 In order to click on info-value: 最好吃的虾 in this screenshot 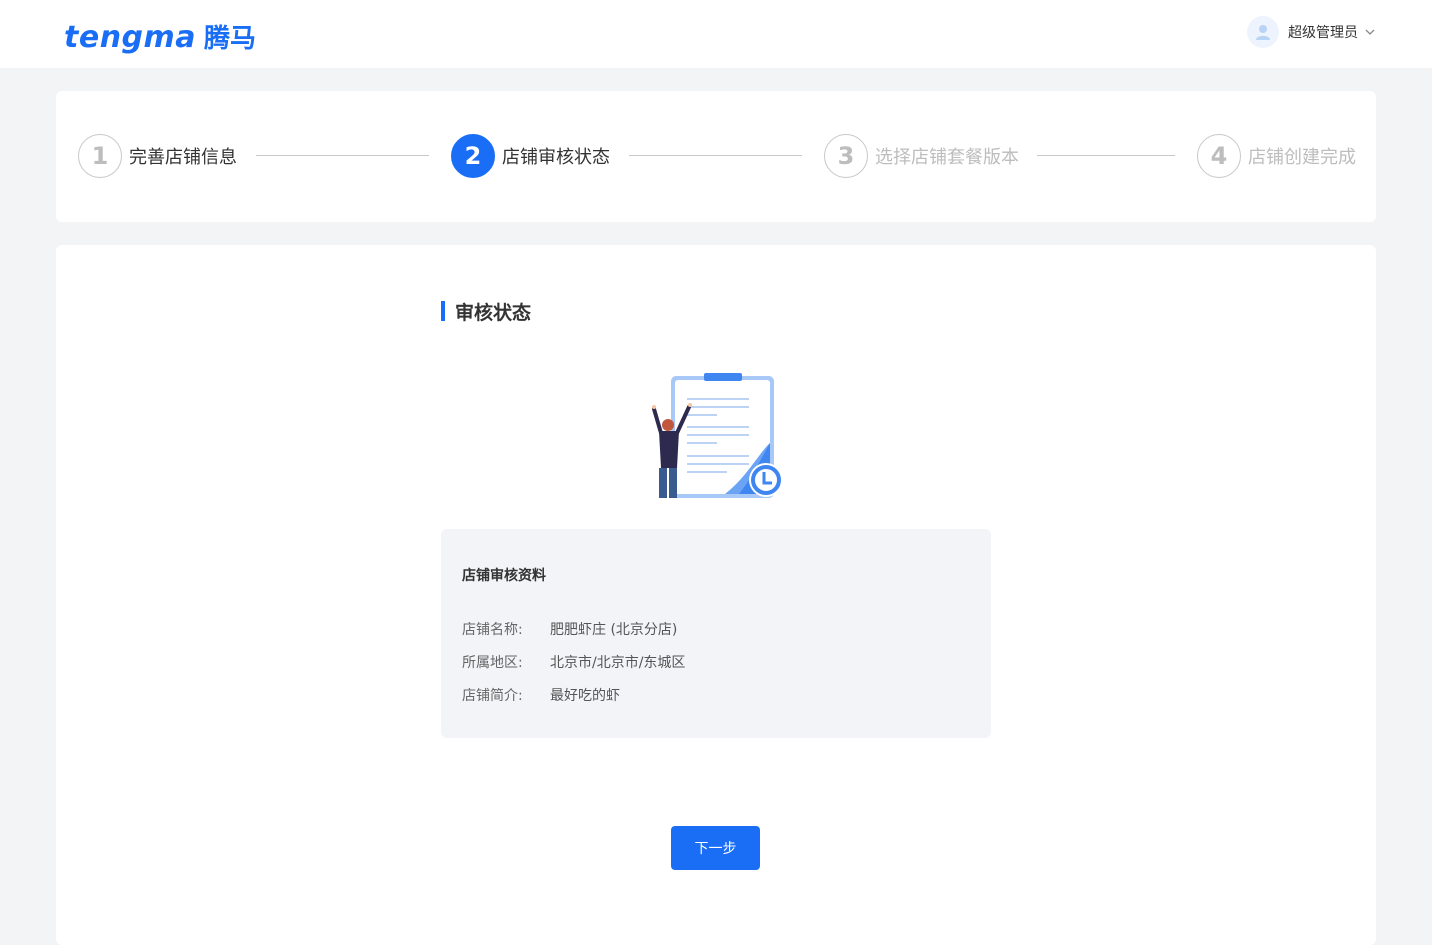, I will do `click(585, 696)`.